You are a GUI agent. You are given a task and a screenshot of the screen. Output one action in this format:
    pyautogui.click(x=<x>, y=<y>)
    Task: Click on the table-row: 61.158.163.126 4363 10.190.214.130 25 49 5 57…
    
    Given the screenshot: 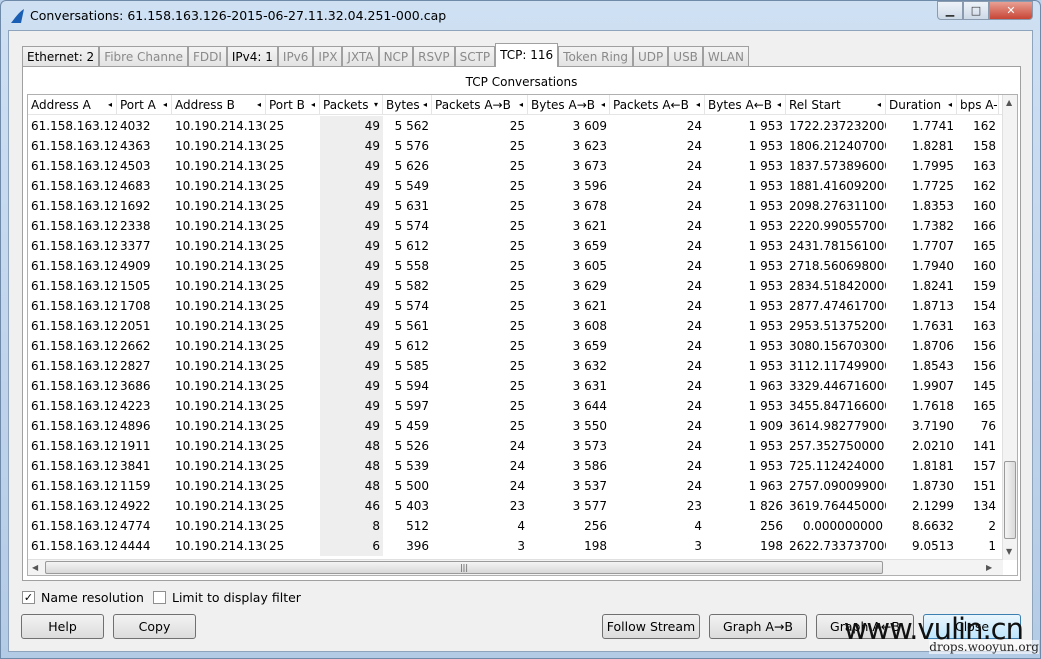 What is the action you would take?
    pyautogui.click(x=515, y=146)
    